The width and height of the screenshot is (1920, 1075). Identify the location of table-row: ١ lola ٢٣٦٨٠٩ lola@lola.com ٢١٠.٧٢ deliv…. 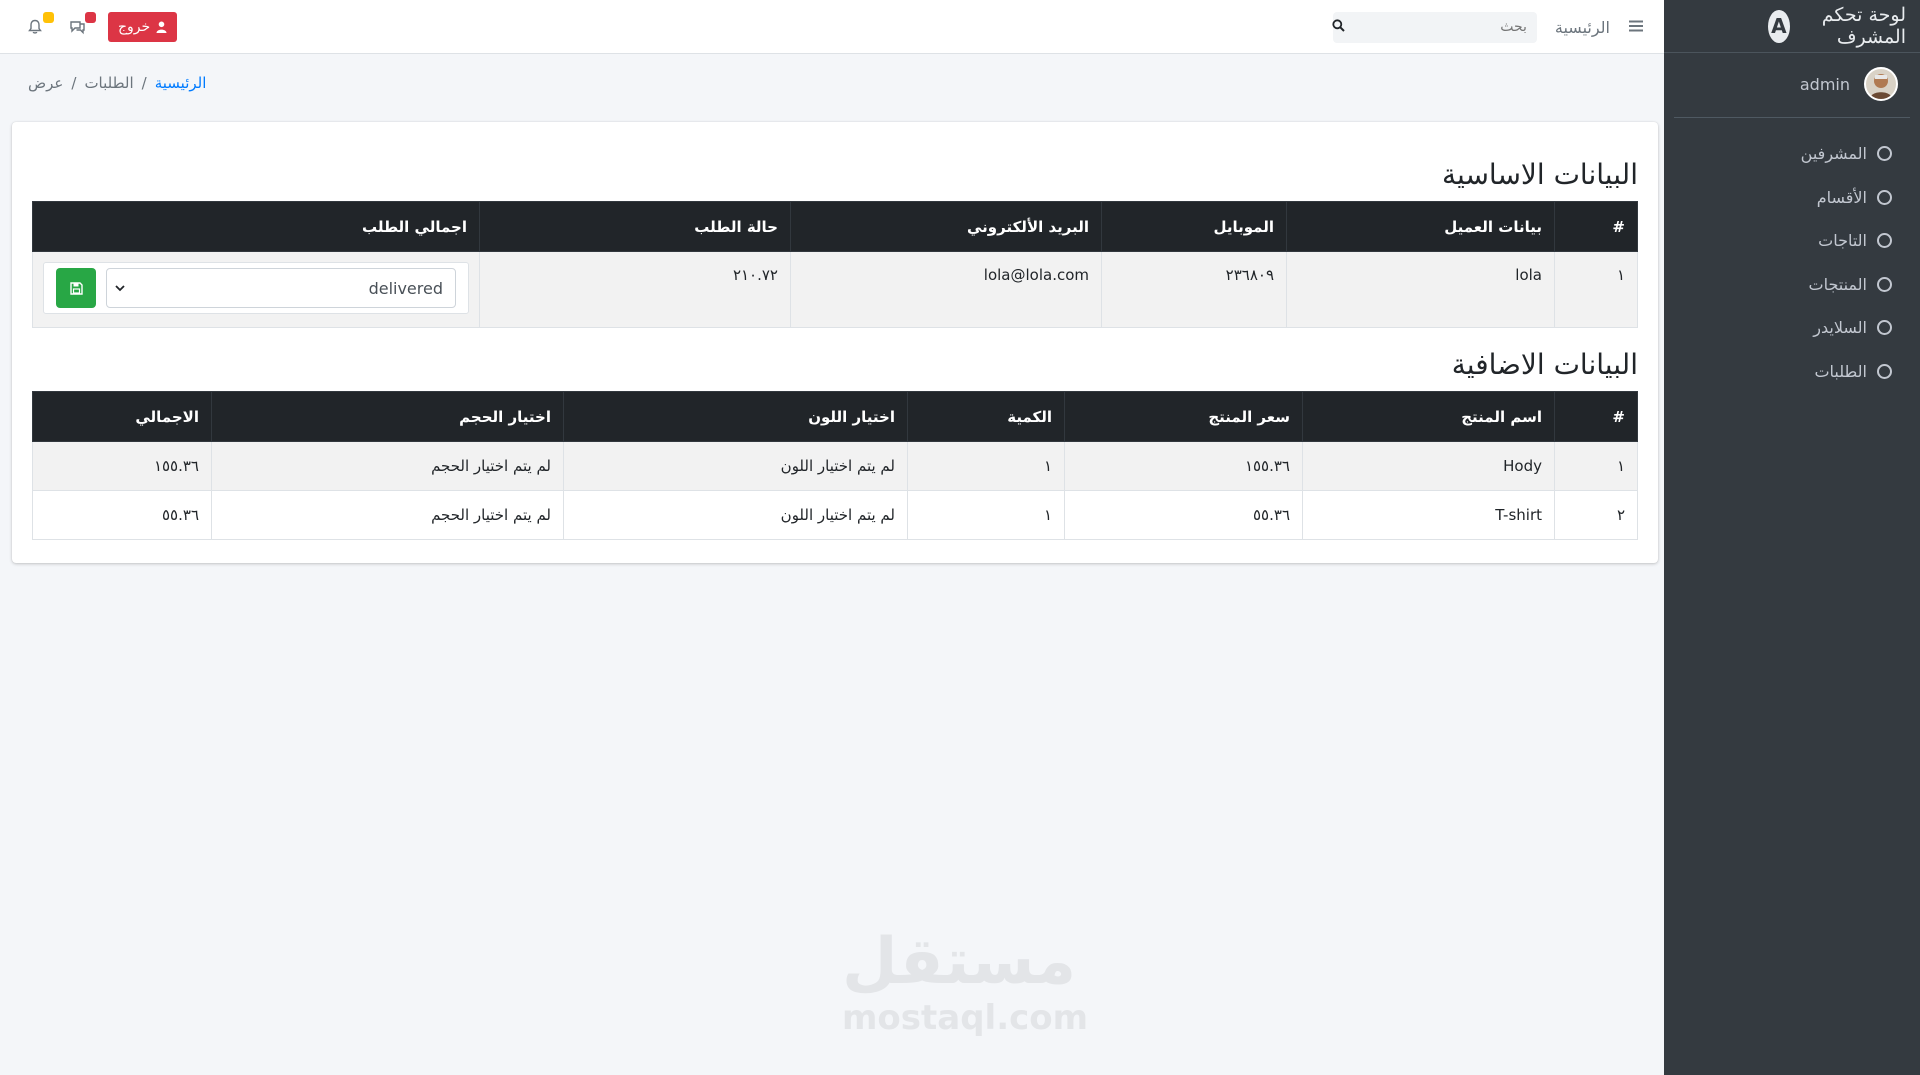
(835, 289).